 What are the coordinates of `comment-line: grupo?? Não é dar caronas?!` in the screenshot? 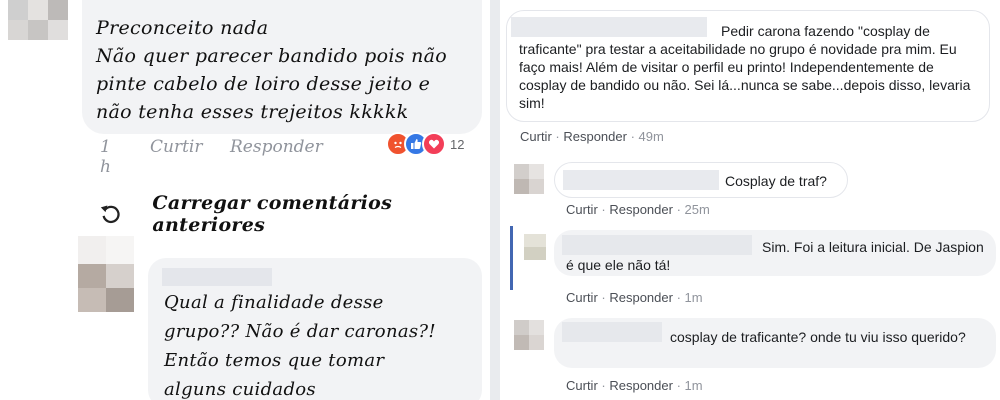 It's located at (300, 331).